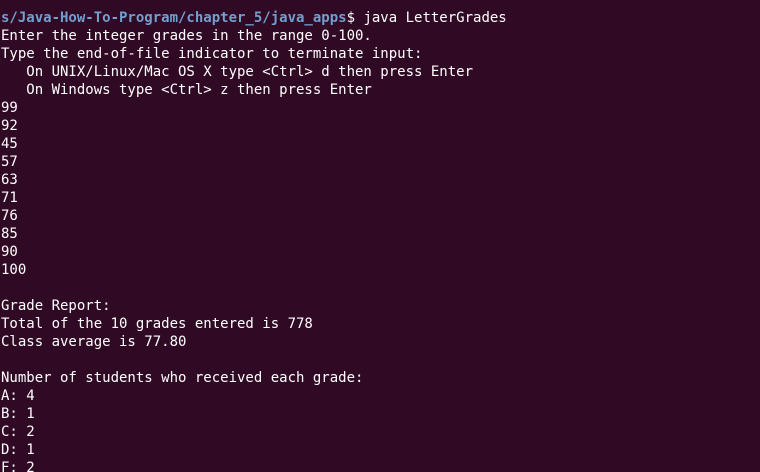  I want to click on output-line: 85, so click(9, 234).